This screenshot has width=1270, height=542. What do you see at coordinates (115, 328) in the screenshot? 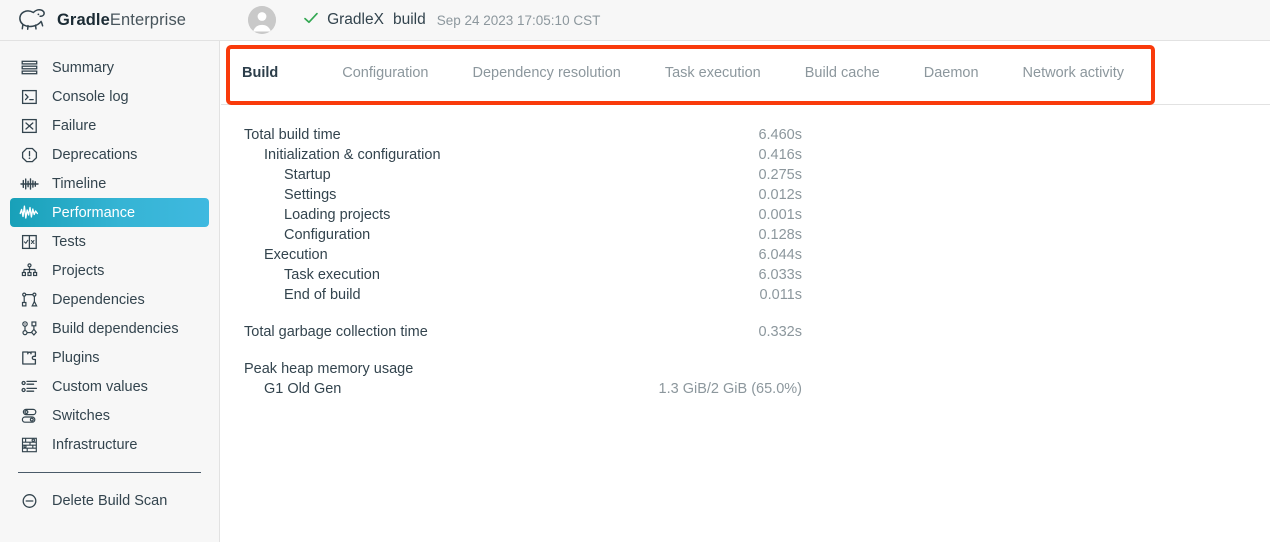
I see `sidebar-item-label: Build dependencies` at bounding box center [115, 328].